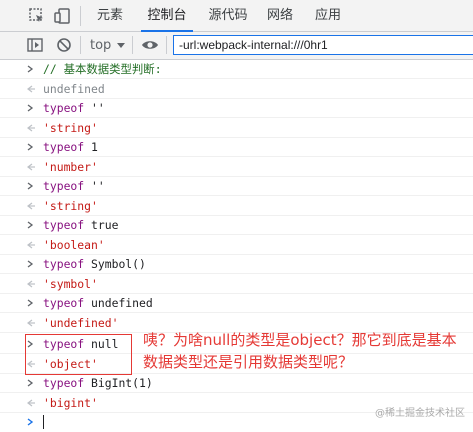  I want to click on code-text: undefined, so click(118, 303).